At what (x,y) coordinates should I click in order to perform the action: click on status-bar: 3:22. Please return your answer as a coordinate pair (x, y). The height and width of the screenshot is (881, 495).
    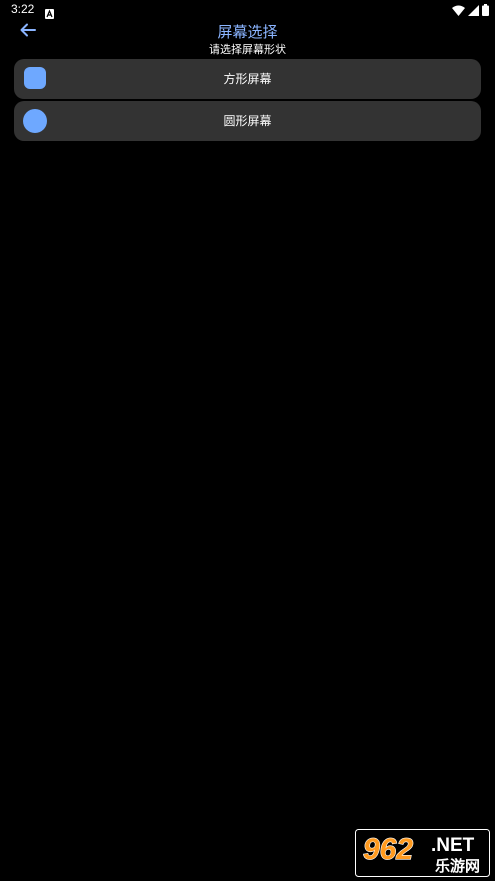
    Looking at the image, I should click on (247, 10).